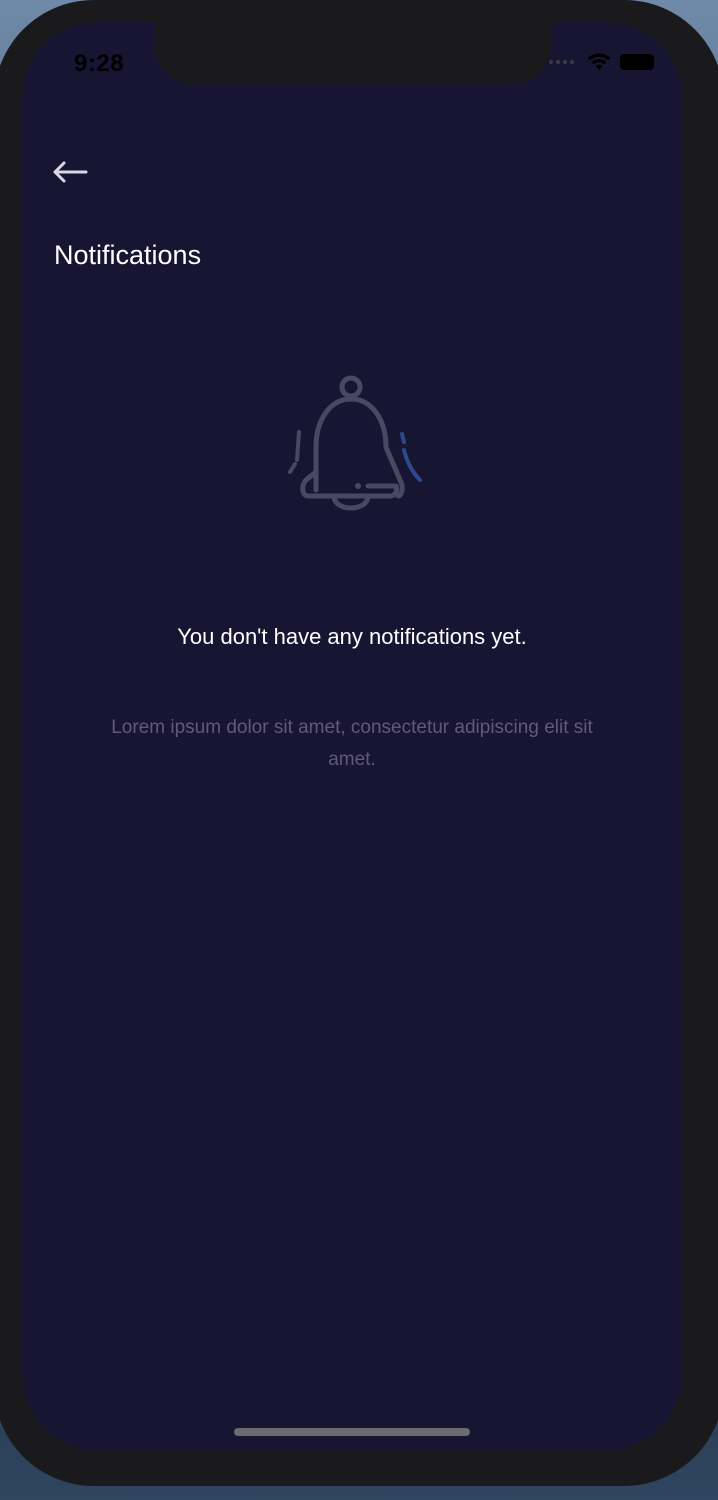 The image size is (718, 1500). I want to click on page-title: Notifications, so click(128, 255).